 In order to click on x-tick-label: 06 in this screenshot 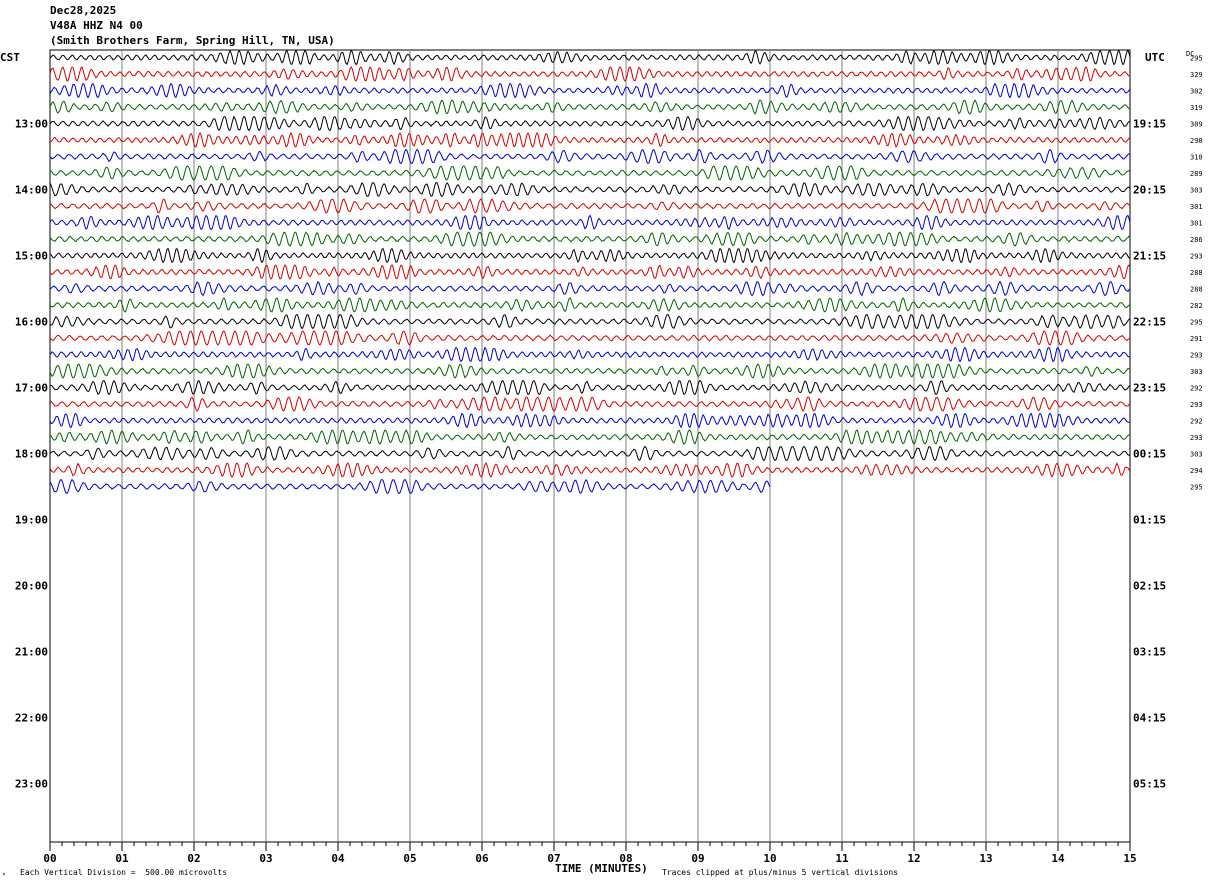, I will do `click(482, 858)`.